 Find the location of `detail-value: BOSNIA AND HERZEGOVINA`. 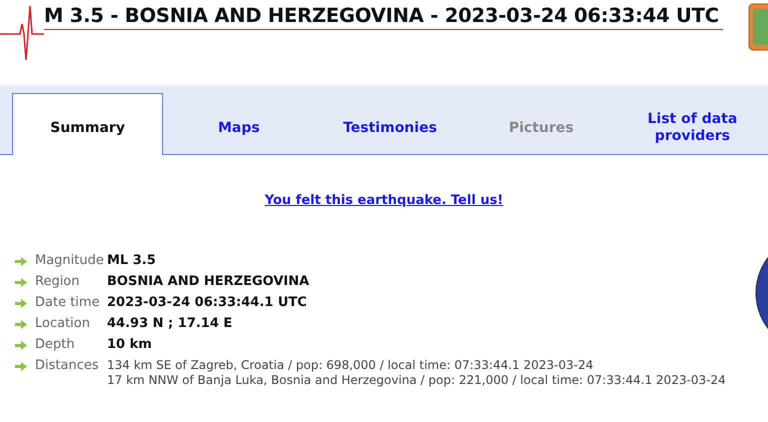

detail-value: BOSNIA AND HERZEGOVINA is located at coordinates (208, 281).